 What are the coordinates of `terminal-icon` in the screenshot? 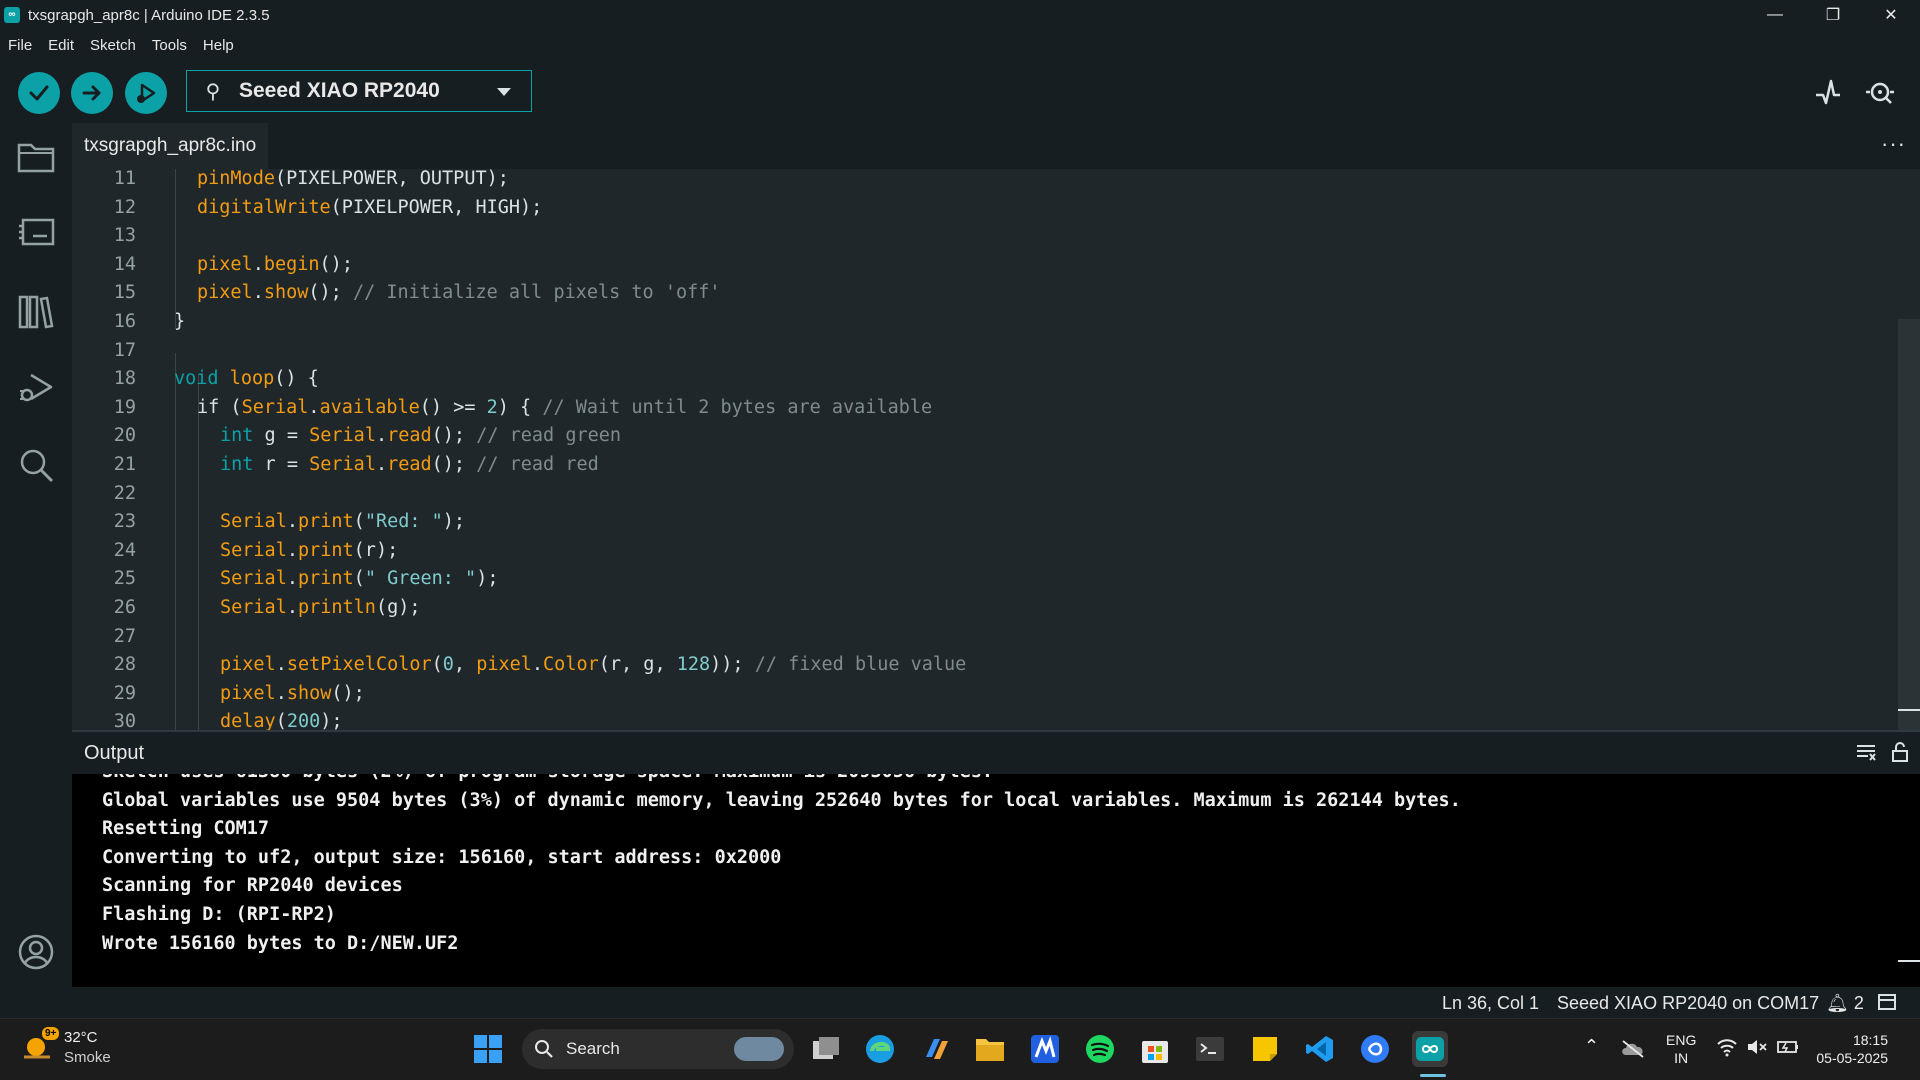 It's located at (1210, 1049).